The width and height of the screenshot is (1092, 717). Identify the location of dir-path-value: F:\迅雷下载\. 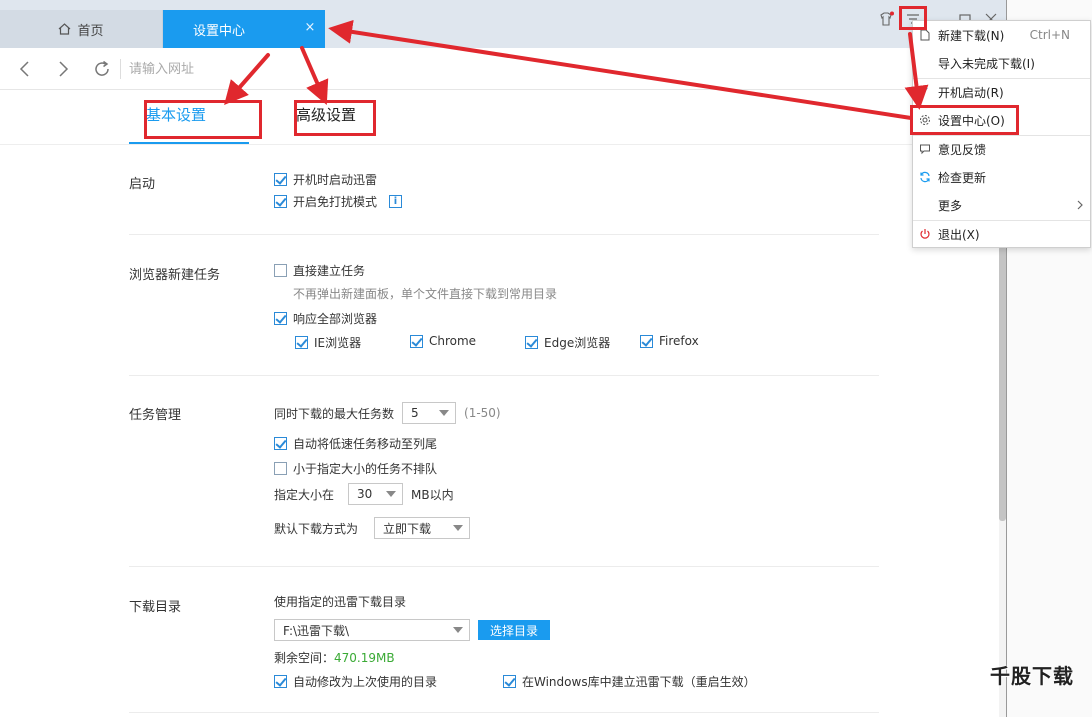
(316, 630).